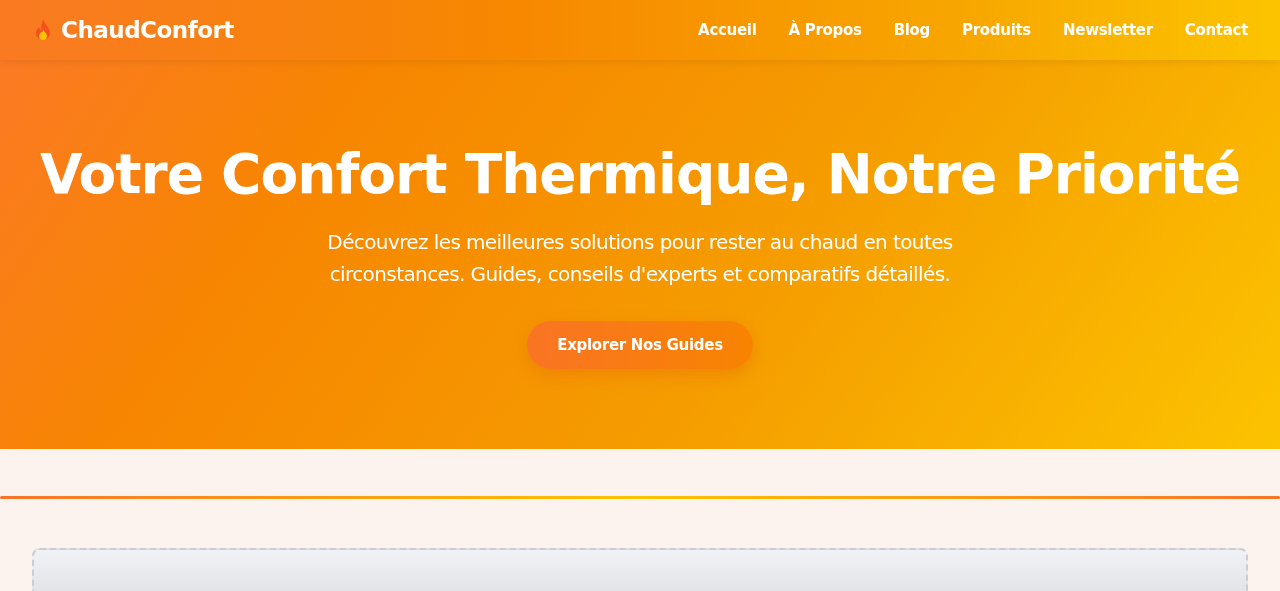 The image size is (1280, 591). I want to click on explore-button: Explorer Nos Guides, so click(640, 345).